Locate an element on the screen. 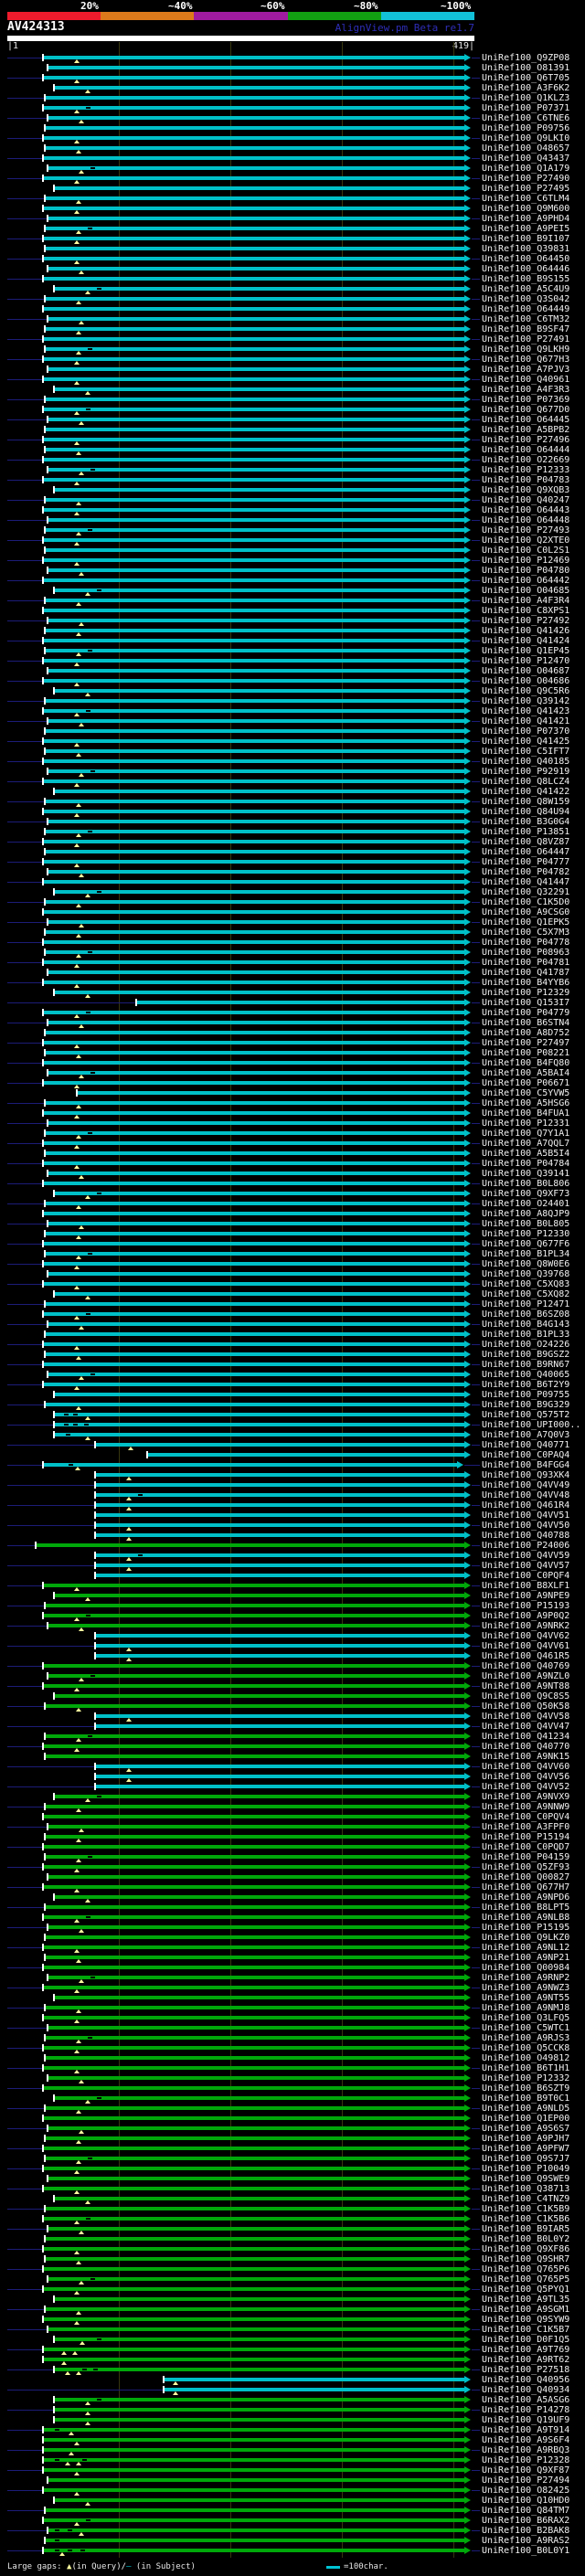 This screenshot has width=585, height=2576. alignment-row: UniRef100_O04687 is located at coordinates (293, 671).